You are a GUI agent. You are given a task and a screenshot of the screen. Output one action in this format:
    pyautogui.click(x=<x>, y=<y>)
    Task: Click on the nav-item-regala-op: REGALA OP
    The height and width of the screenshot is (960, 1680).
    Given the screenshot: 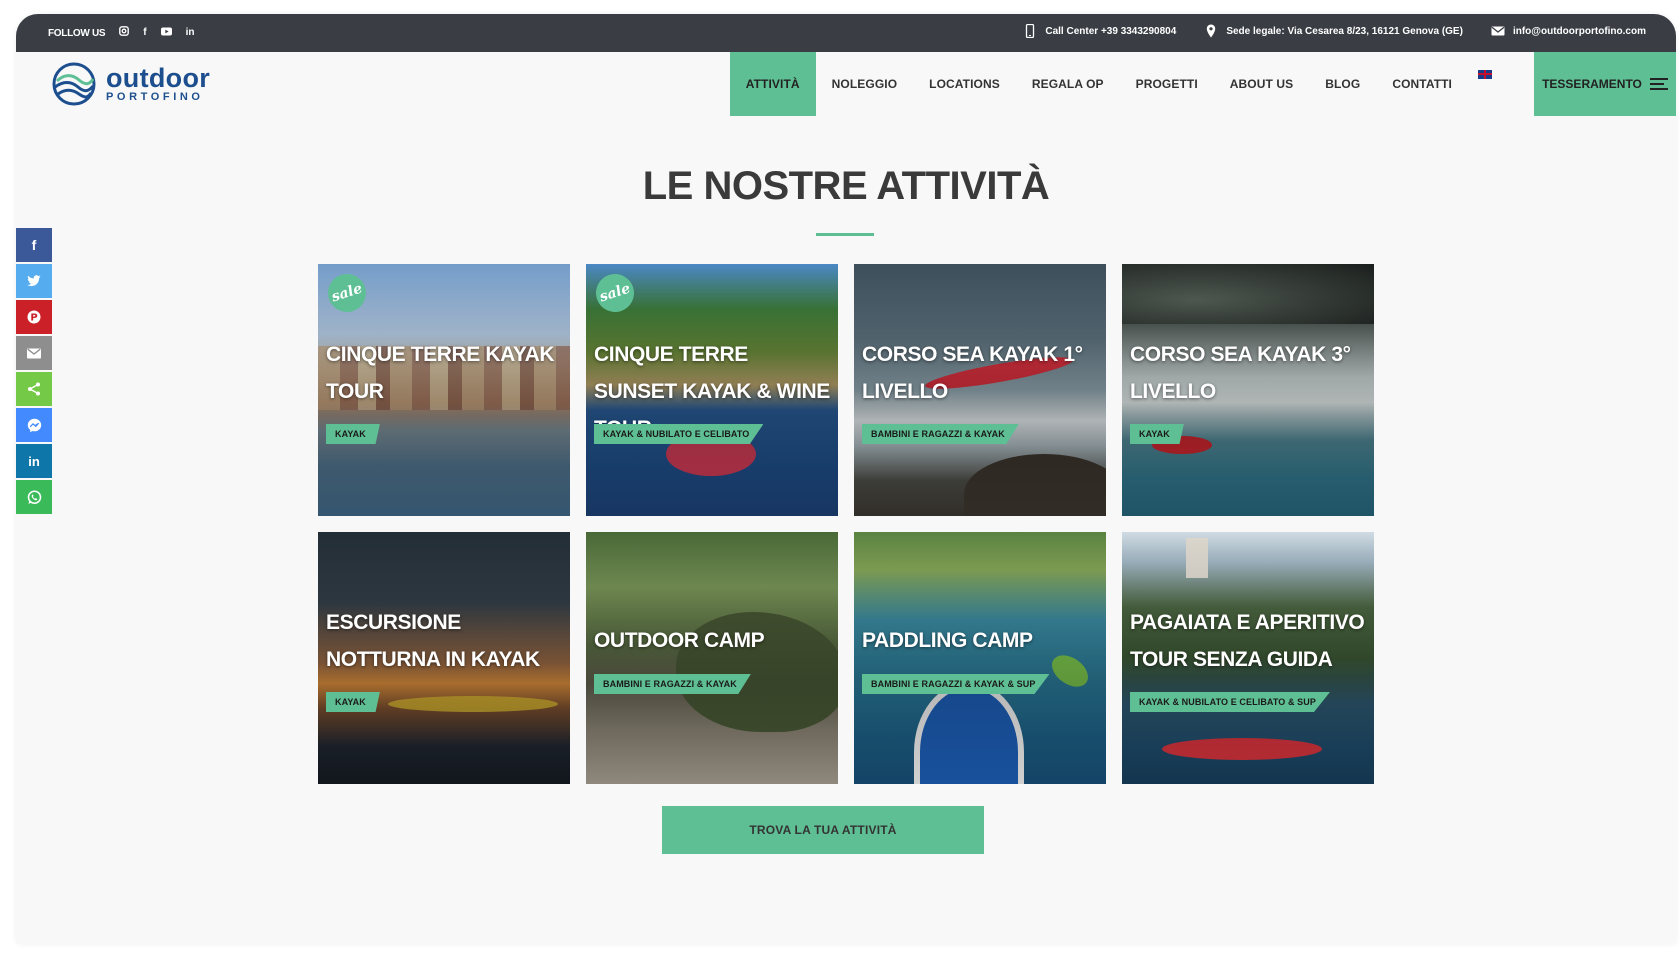 What is the action you would take?
    pyautogui.click(x=1068, y=84)
    